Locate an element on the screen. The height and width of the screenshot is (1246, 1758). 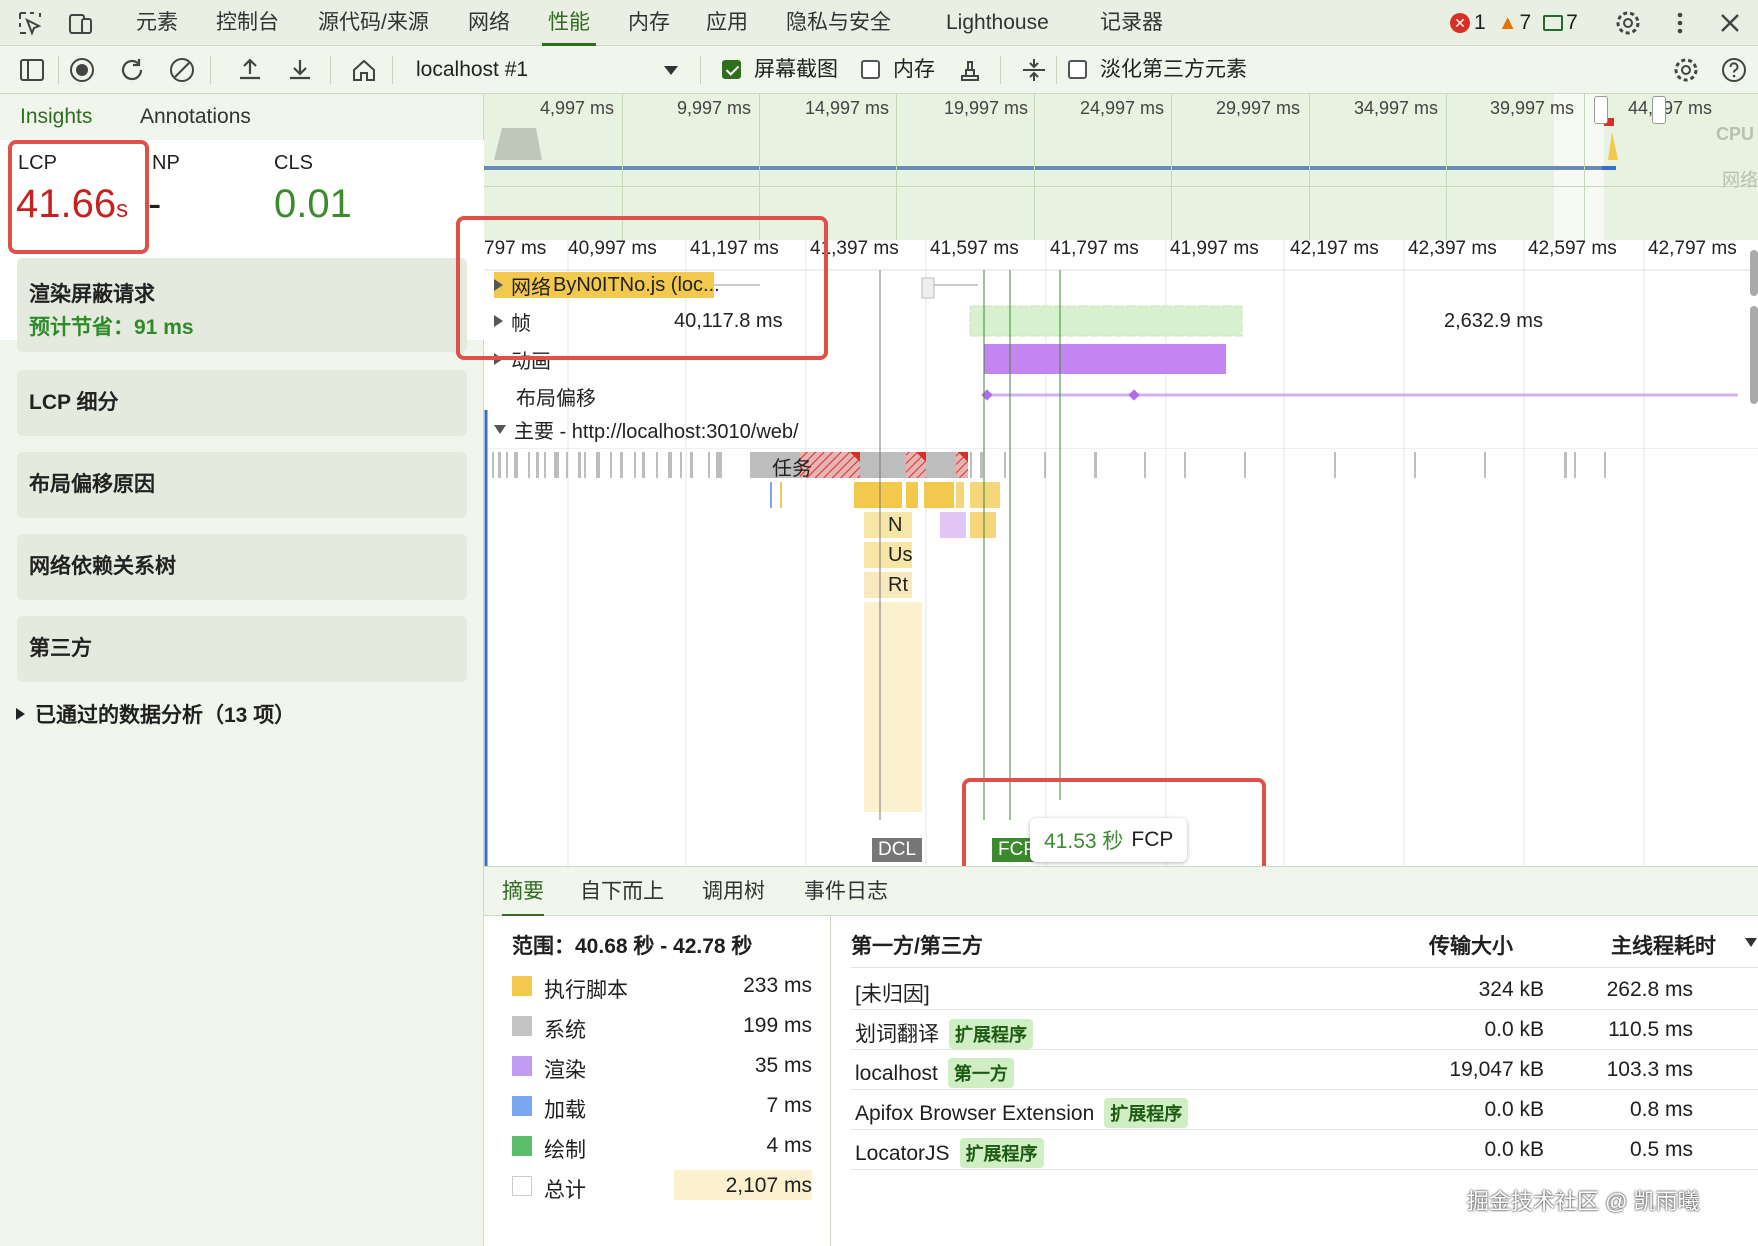
transfer-size: 324 kB is located at coordinates (1511, 989).